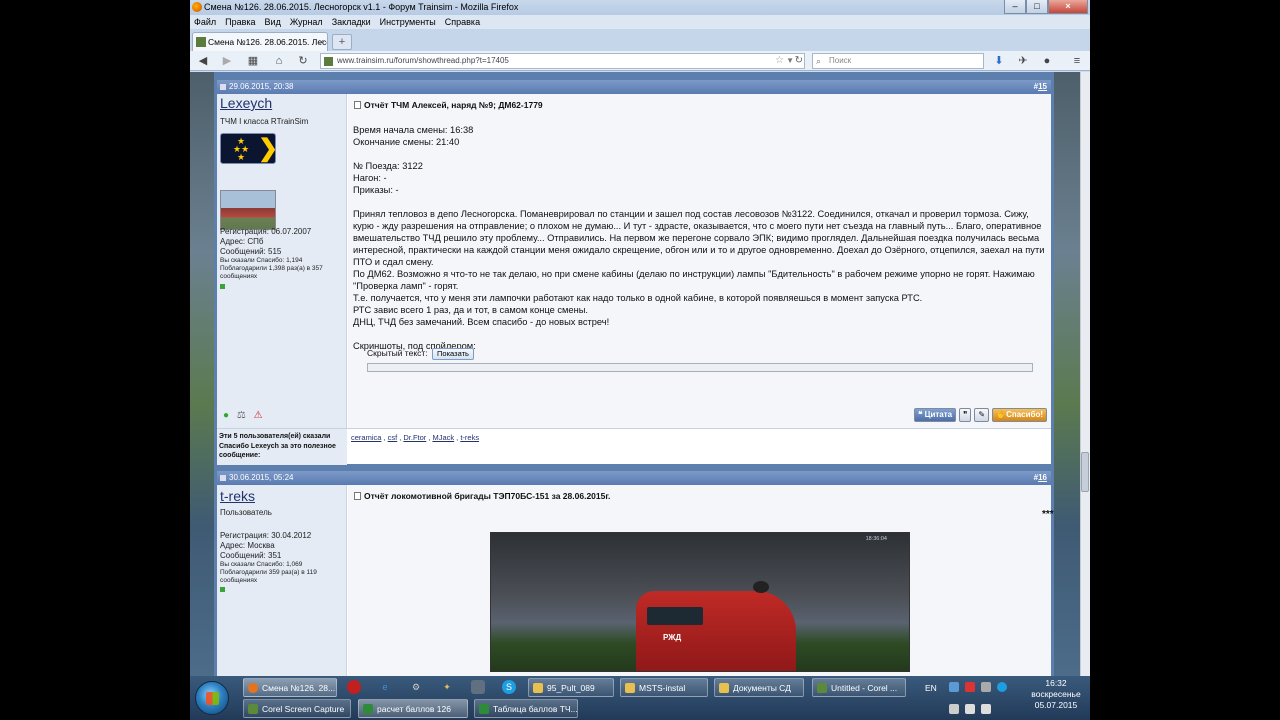 The image size is (1280, 720). I want to click on folder-icon, so click(724, 688).